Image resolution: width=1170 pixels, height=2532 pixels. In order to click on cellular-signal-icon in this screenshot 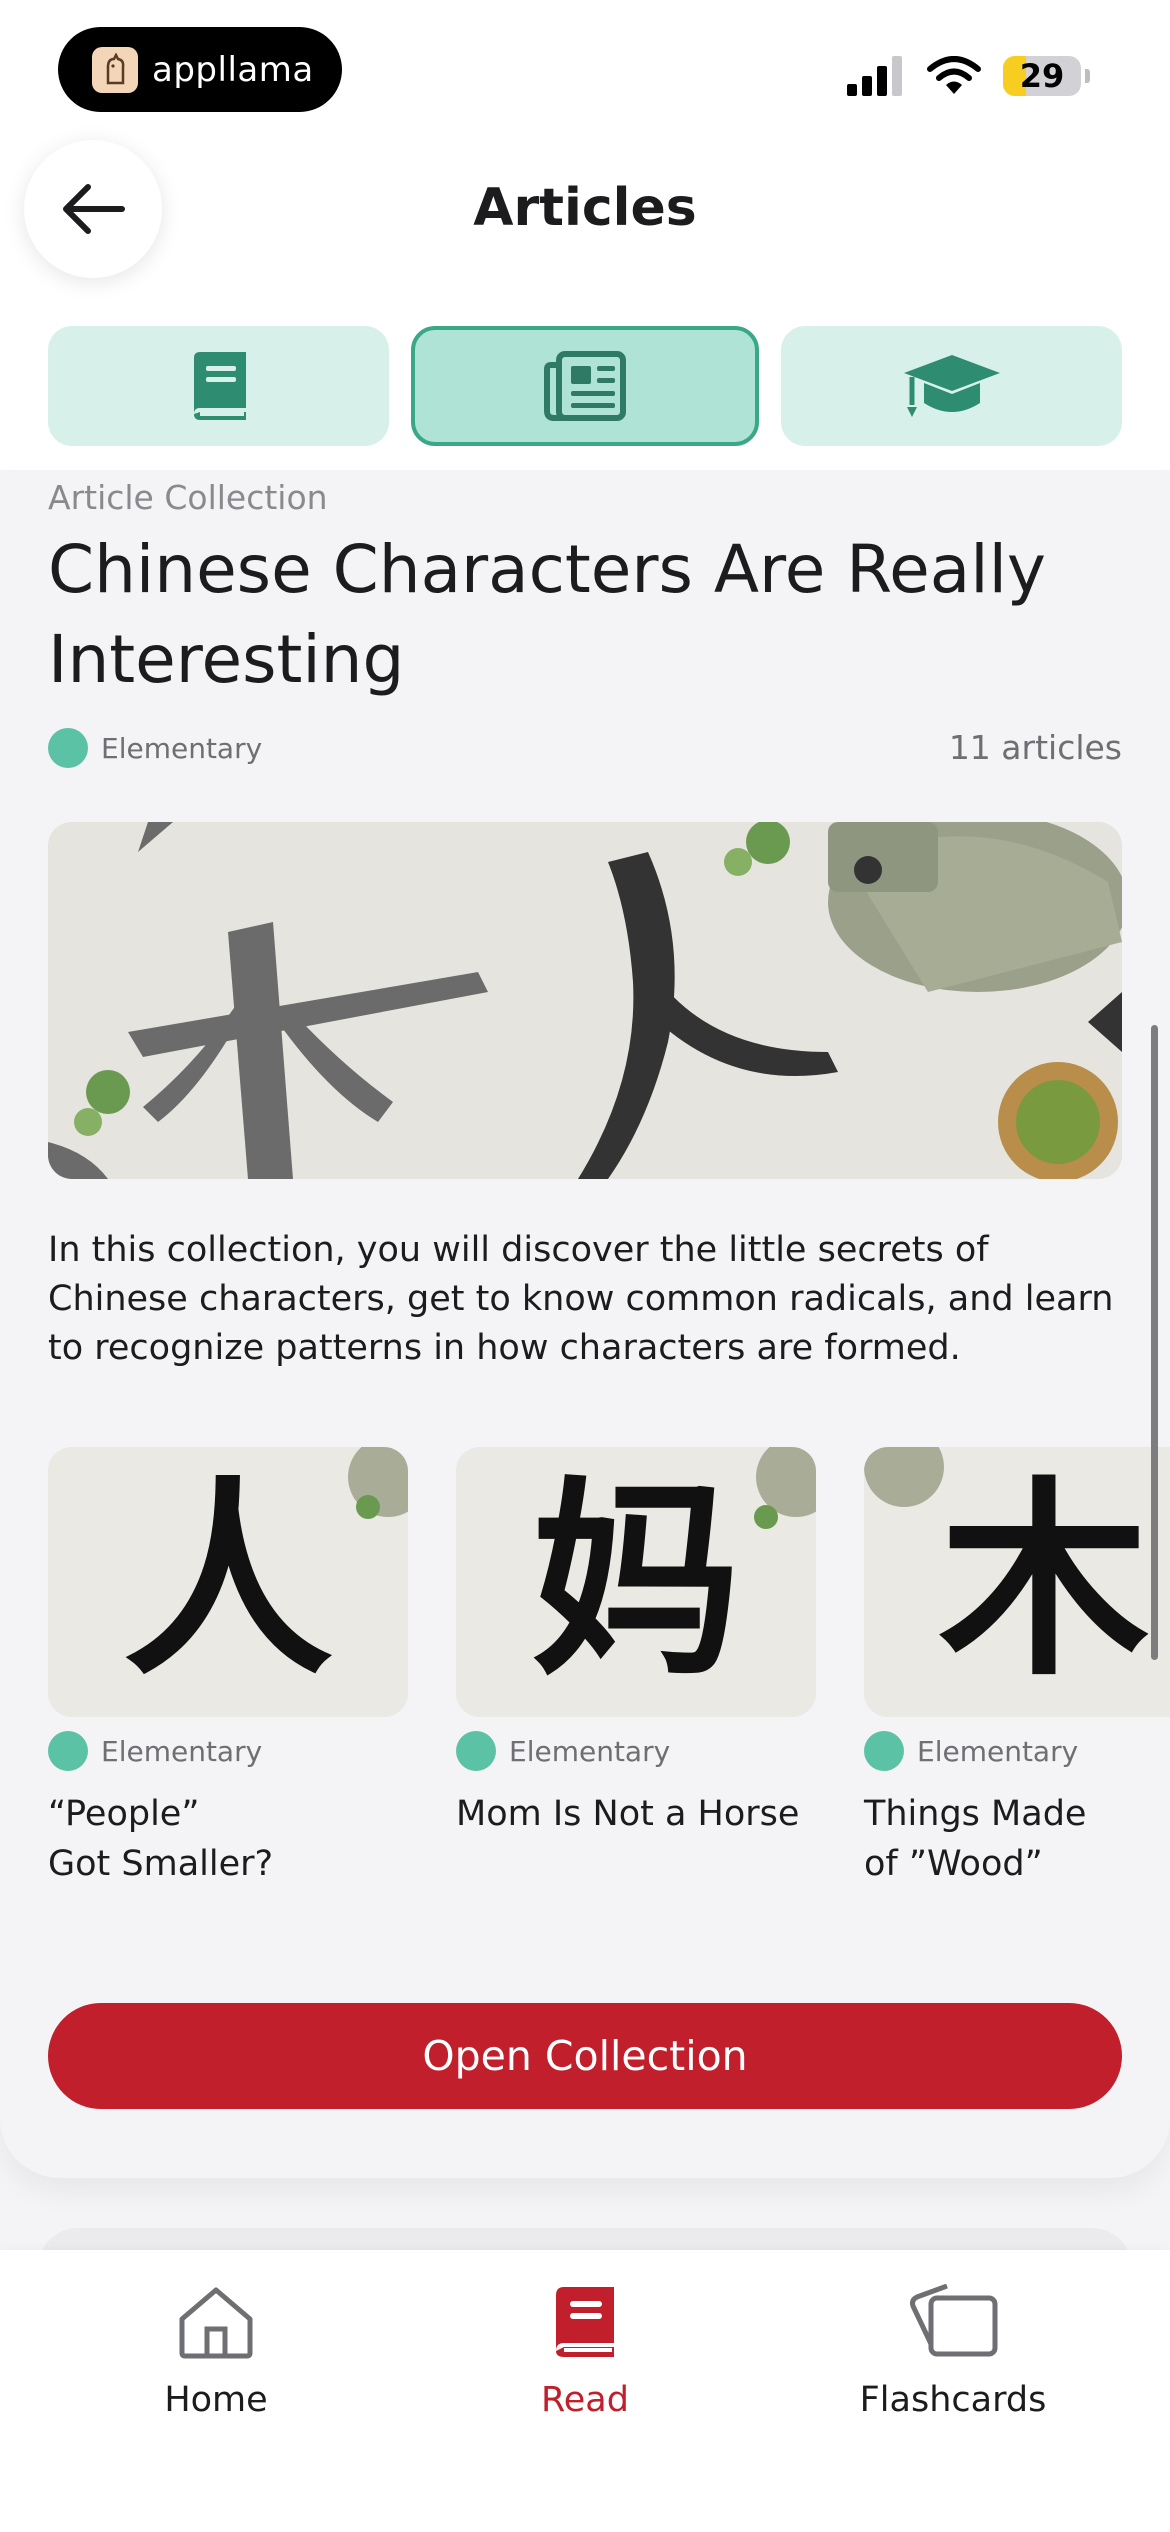, I will do `click(874, 76)`.